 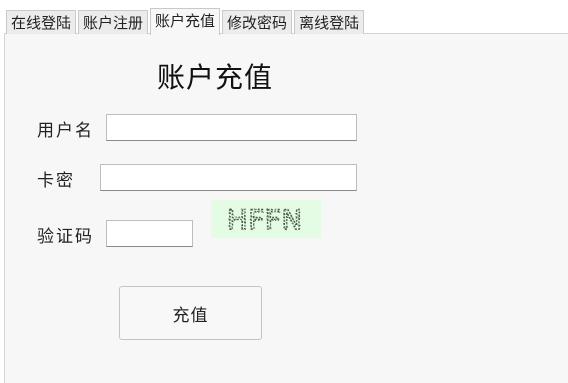 I want to click on tab-bar: 在线登陆 账户注册 账户充值 修改密码 离线登陆, so click(x=186, y=21).